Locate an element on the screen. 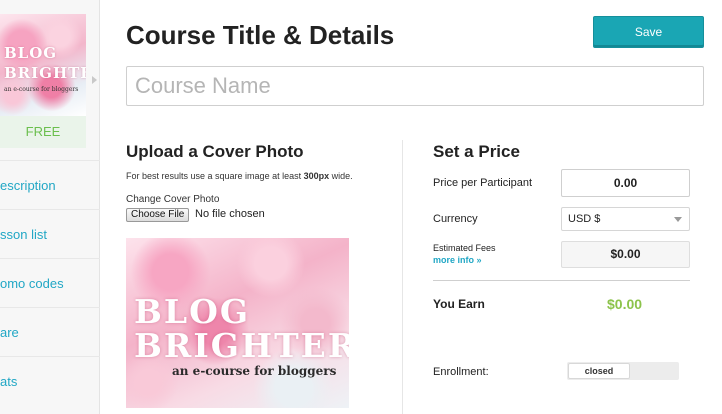 The width and height of the screenshot is (722, 414). currency-value: USD $ is located at coordinates (584, 219).